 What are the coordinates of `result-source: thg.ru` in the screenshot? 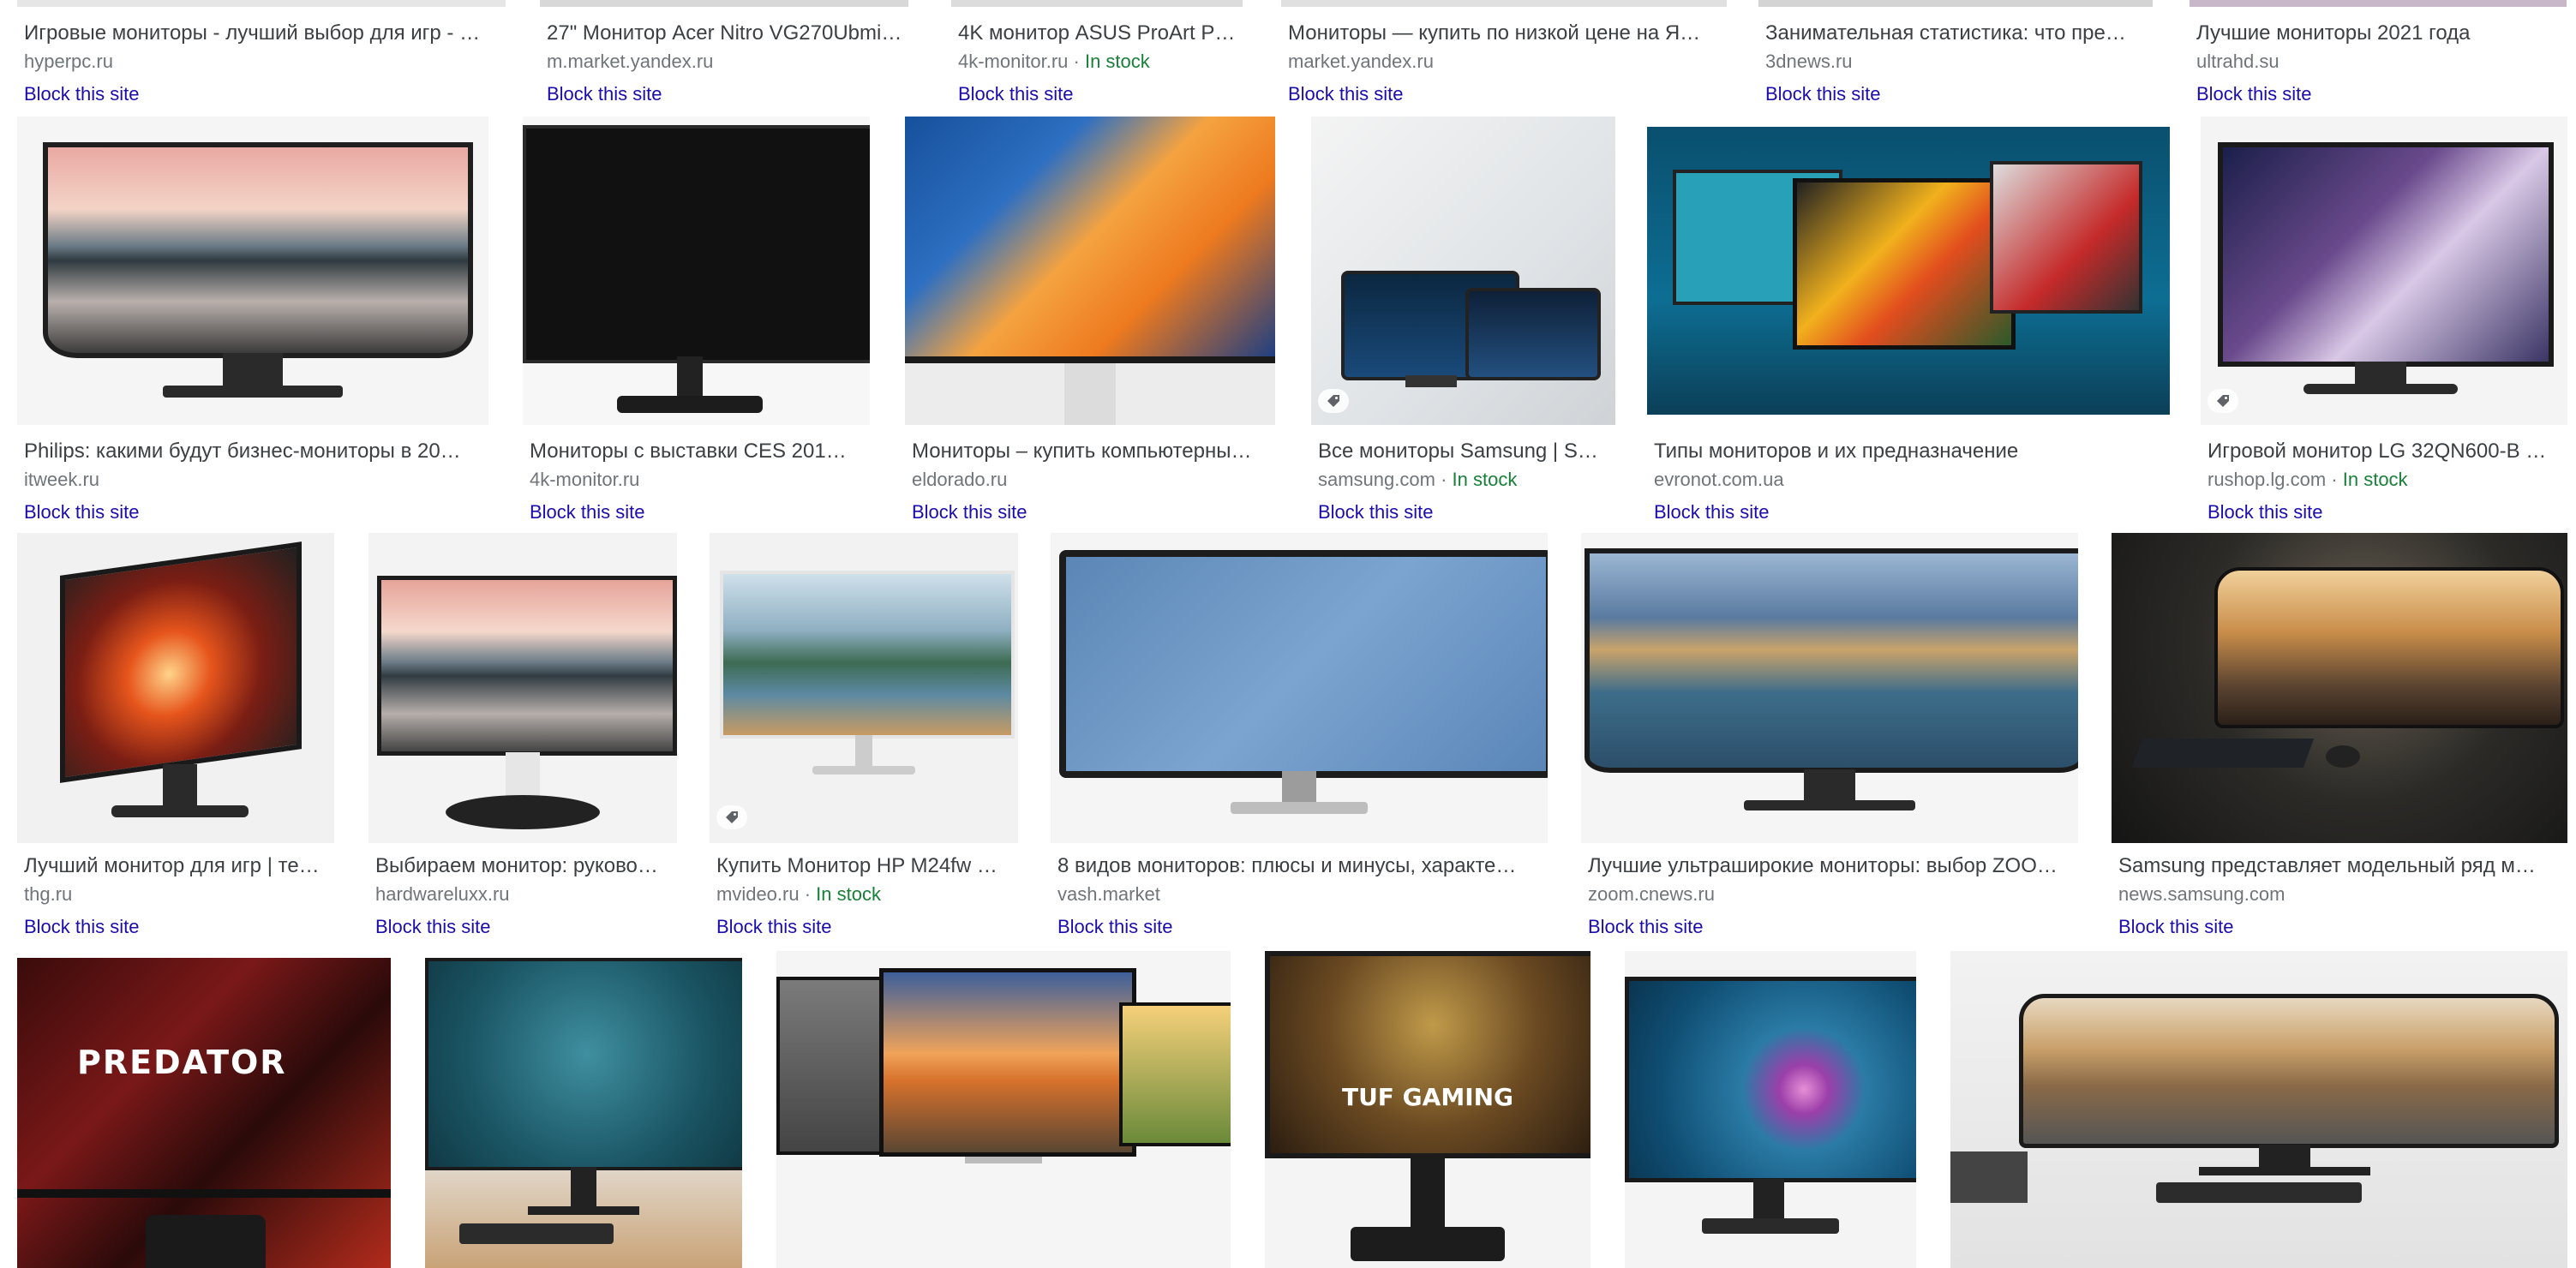 It's located at (48, 894).